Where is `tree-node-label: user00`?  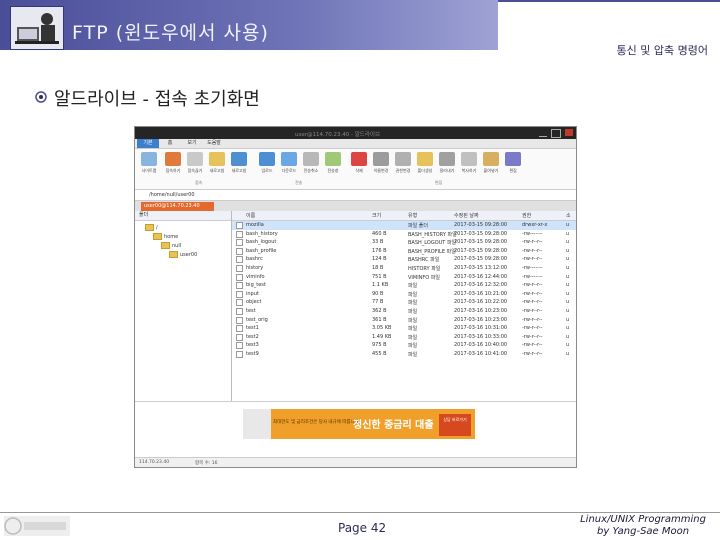
tree-node-label: user00 is located at coordinates (189, 254).